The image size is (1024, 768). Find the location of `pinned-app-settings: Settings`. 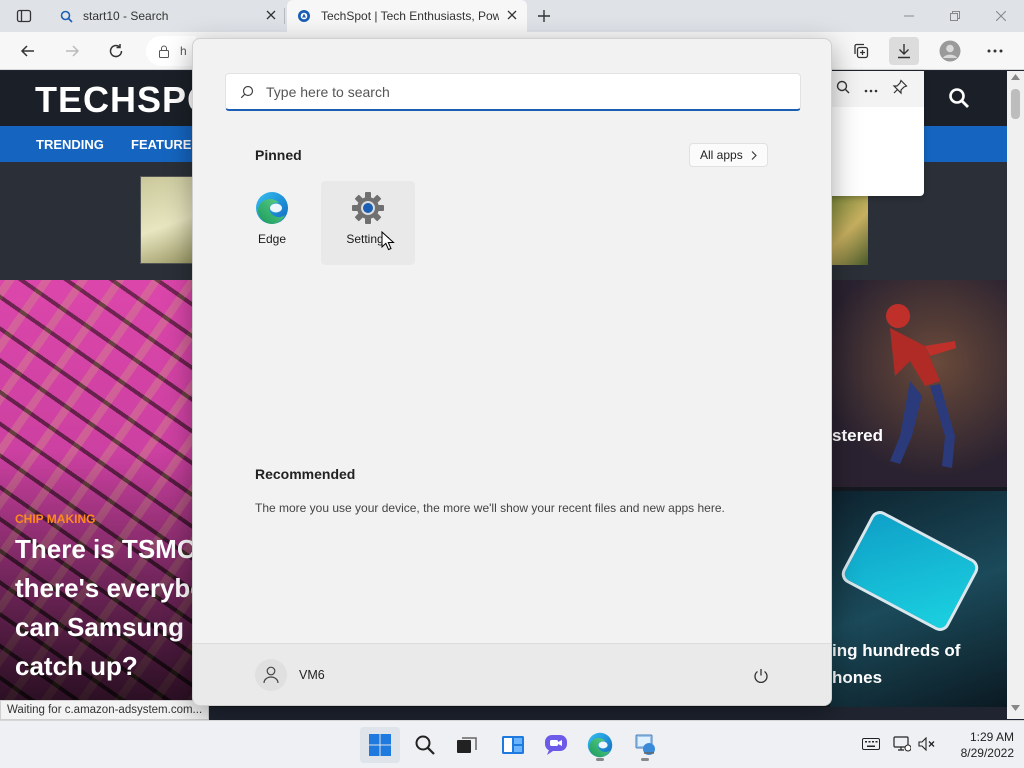

pinned-app-settings: Settings is located at coordinates (368, 223).